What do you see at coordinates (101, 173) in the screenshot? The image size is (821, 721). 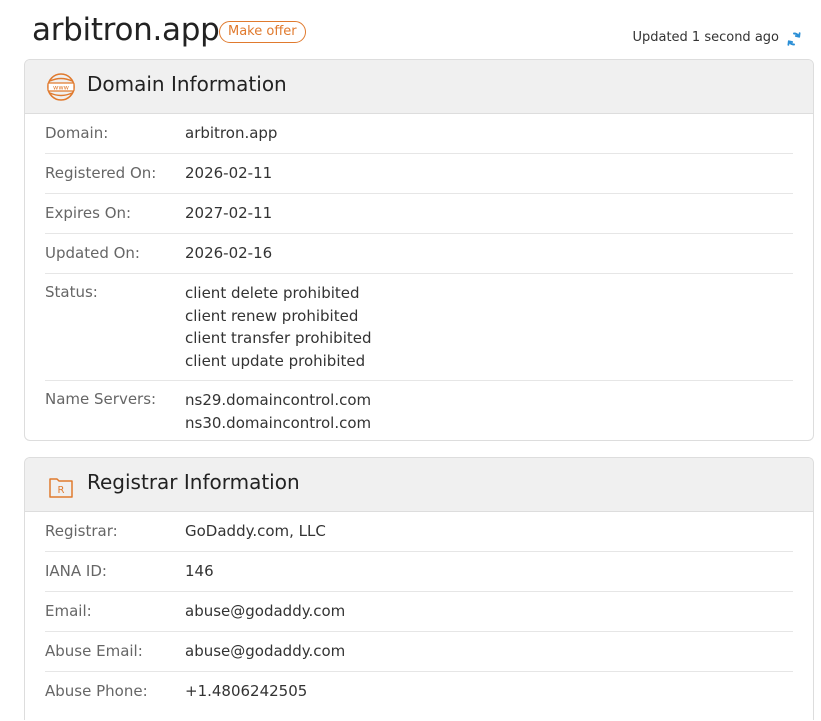 I see `row-label: Registered On:` at bounding box center [101, 173].